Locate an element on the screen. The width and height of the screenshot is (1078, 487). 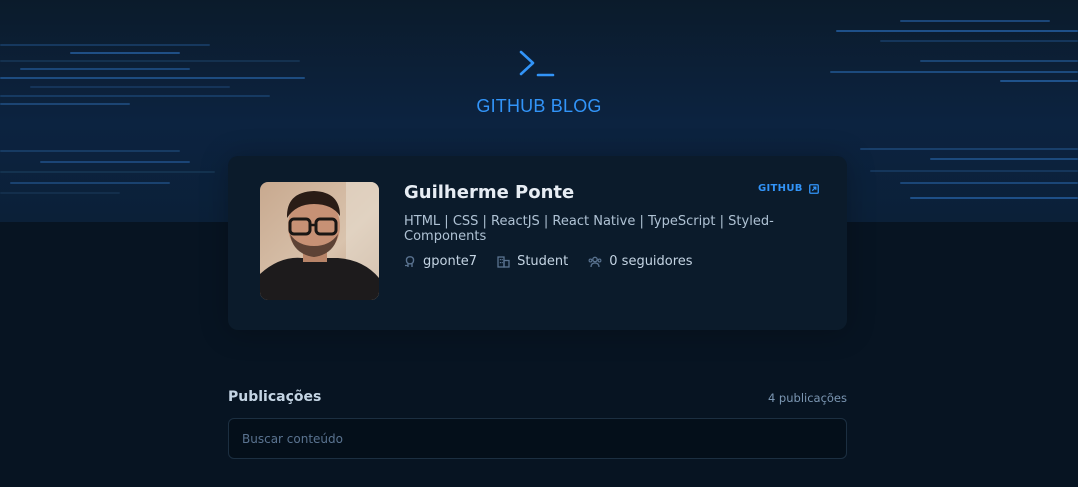
terminal-prompt-icon is located at coordinates (537, 63).